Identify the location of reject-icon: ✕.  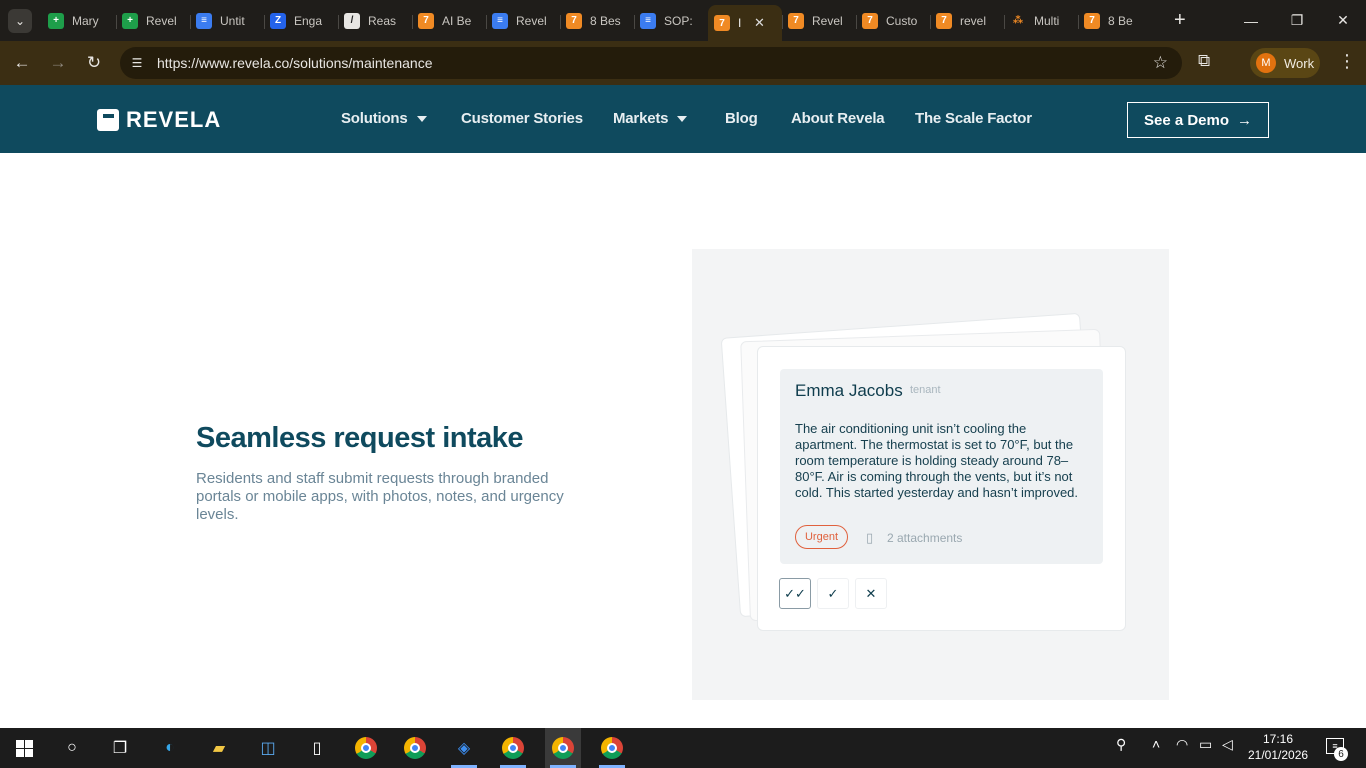
(871, 593).